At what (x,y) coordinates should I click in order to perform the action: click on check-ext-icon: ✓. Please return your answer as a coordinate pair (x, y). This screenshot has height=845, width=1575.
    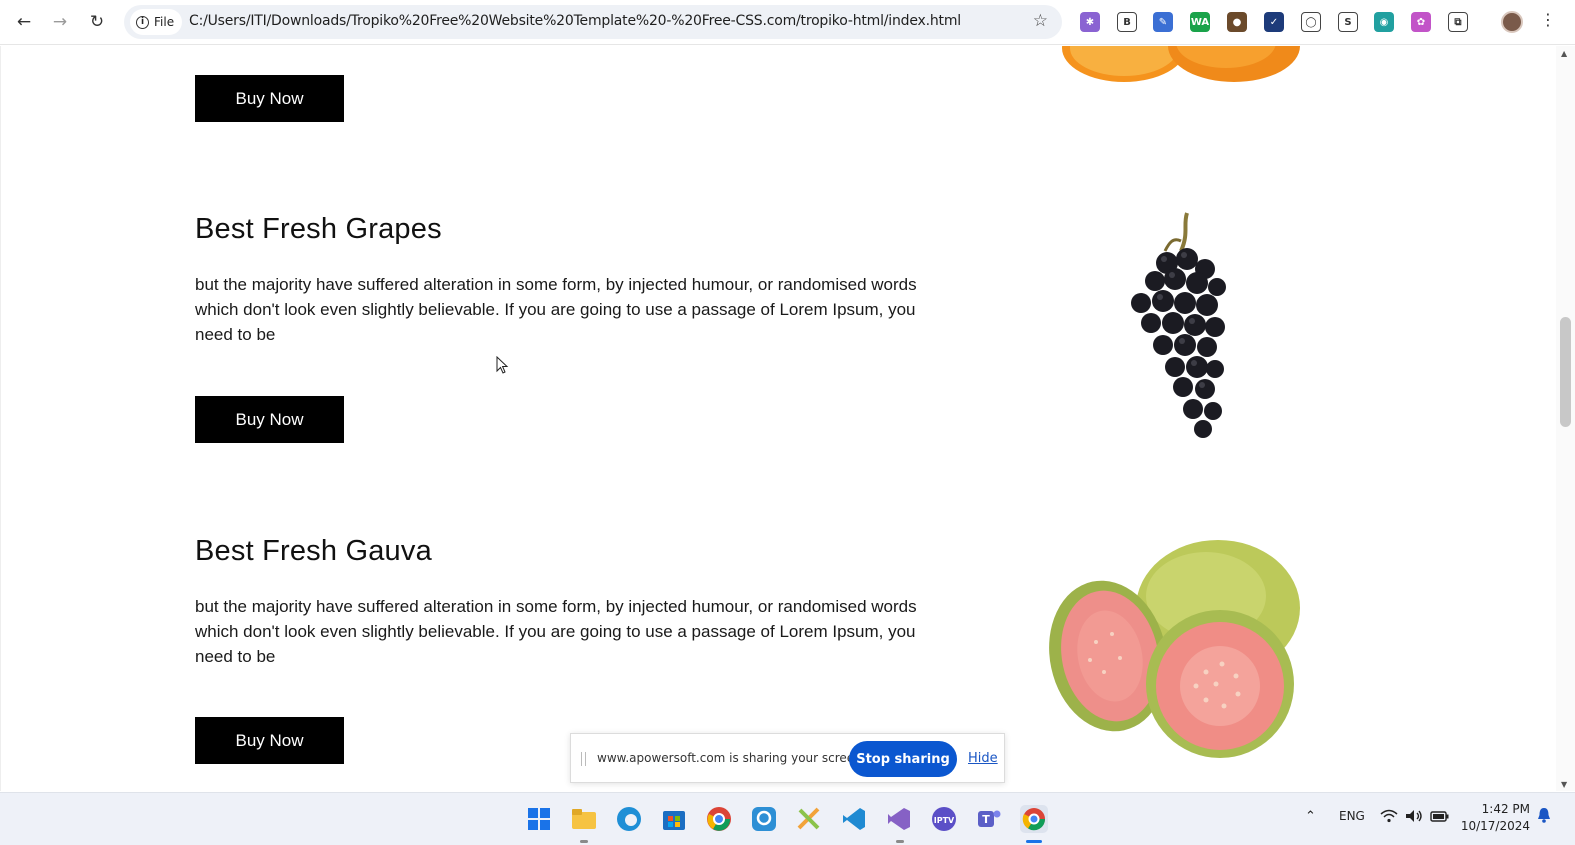
    Looking at the image, I should click on (1274, 22).